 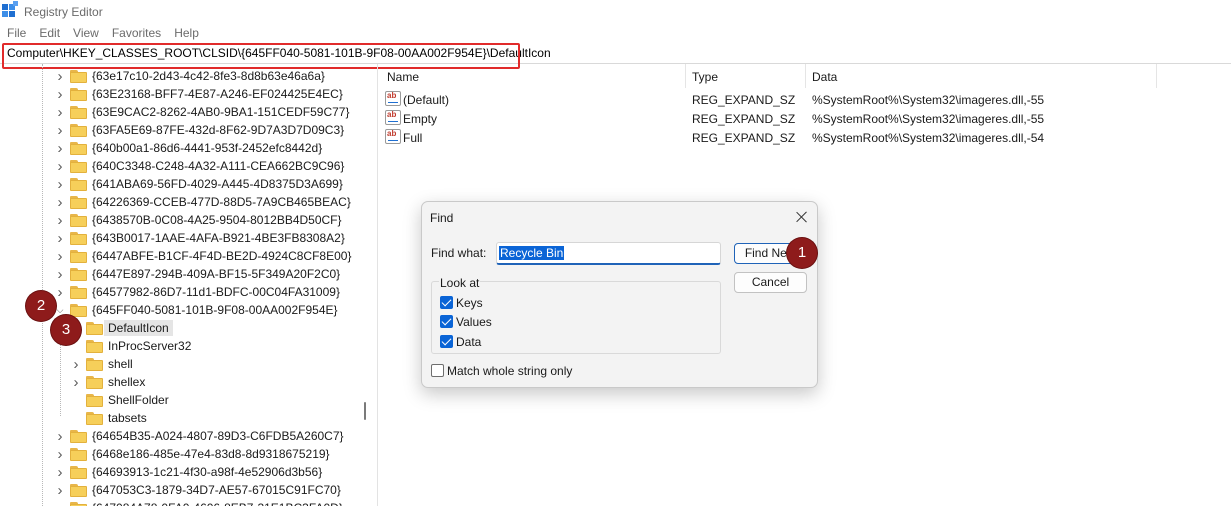 What do you see at coordinates (217, 94) in the screenshot?
I see `tree-item-label: {63E23168-BFF7-4E87-A246-EF024425E4EC}` at bounding box center [217, 94].